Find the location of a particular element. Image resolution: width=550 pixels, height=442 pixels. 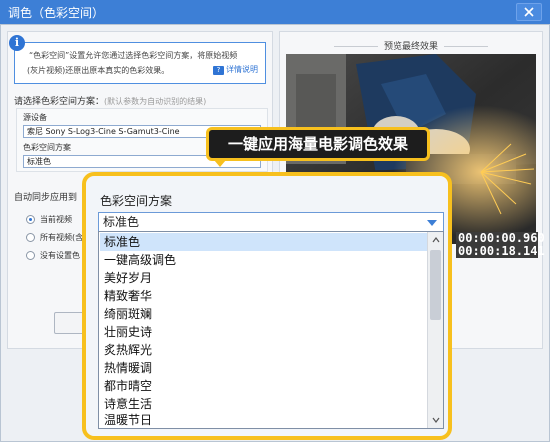

help-icon: ? is located at coordinates (218, 70).